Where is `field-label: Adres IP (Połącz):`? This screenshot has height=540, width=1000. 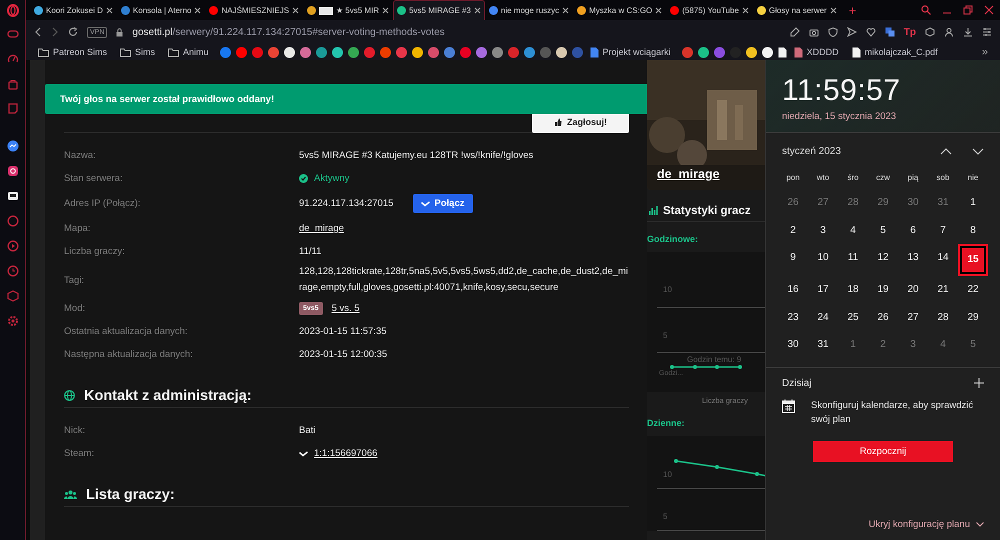 field-label: Adres IP (Połącz): is located at coordinates (103, 203).